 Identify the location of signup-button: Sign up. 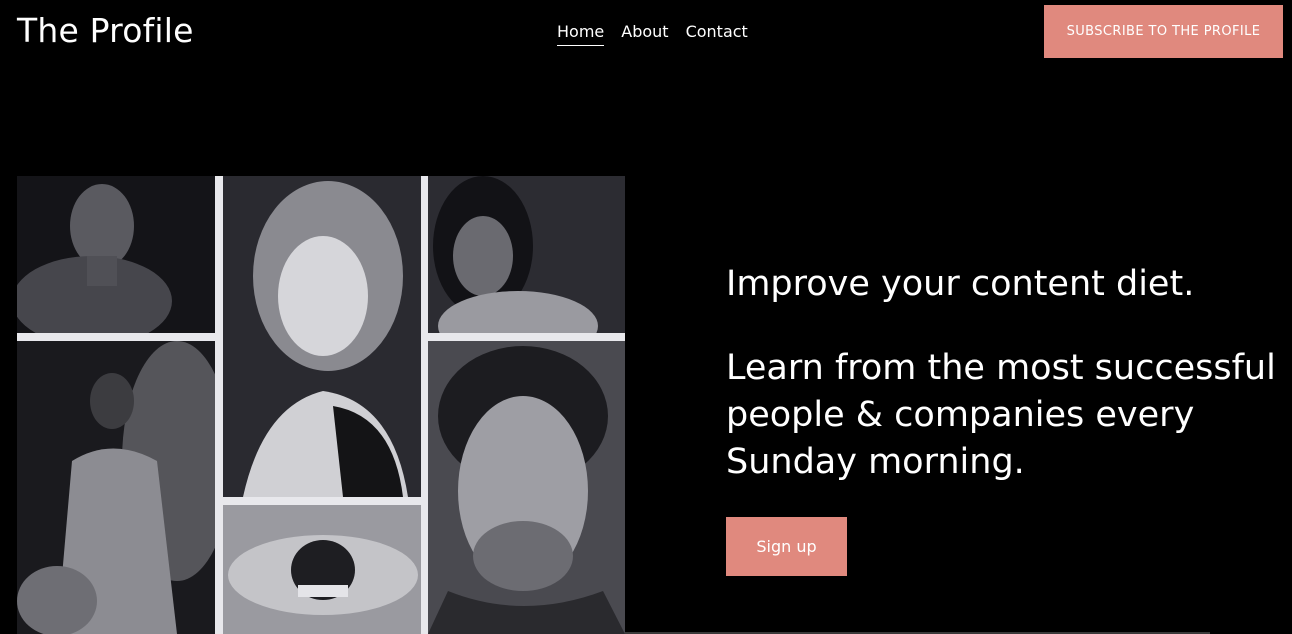
(786, 546).